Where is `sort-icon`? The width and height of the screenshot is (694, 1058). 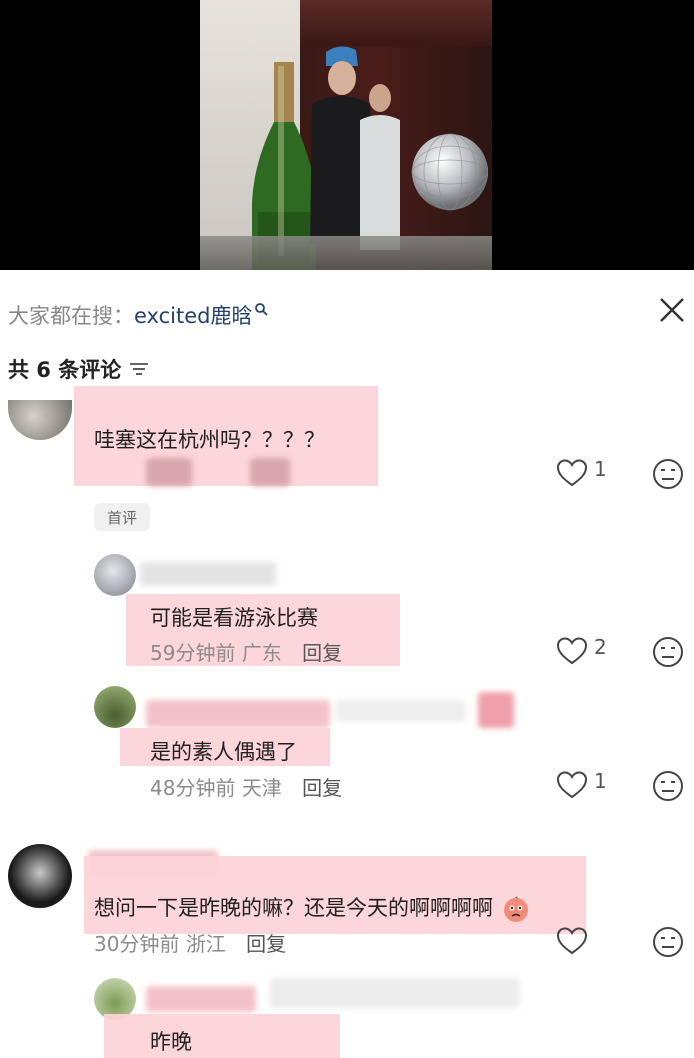 sort-icon is located at coordinates (139, 369).